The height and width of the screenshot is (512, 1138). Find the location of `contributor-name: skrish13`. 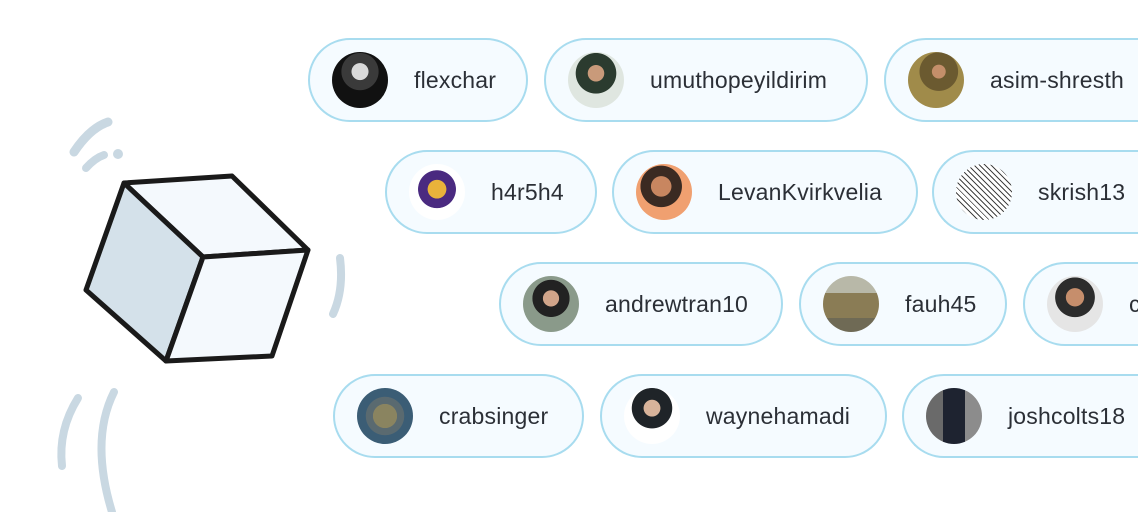

contributor-name: skrish13 is located at coordinates (1082, 191).